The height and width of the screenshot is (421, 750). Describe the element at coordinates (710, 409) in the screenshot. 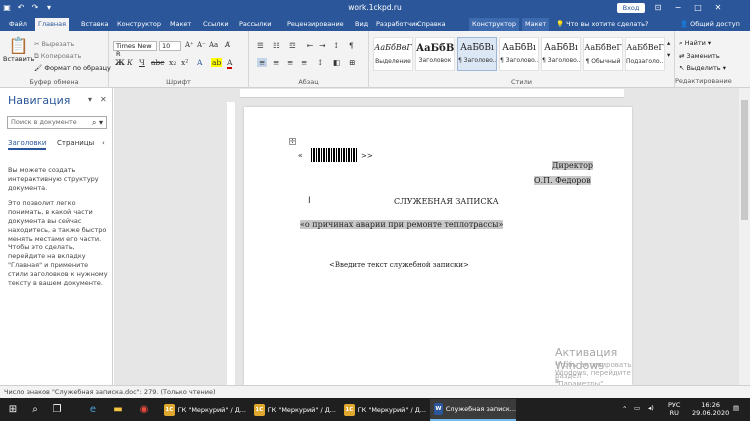

I see `clock: 16:26 29.06.2020` at that location.